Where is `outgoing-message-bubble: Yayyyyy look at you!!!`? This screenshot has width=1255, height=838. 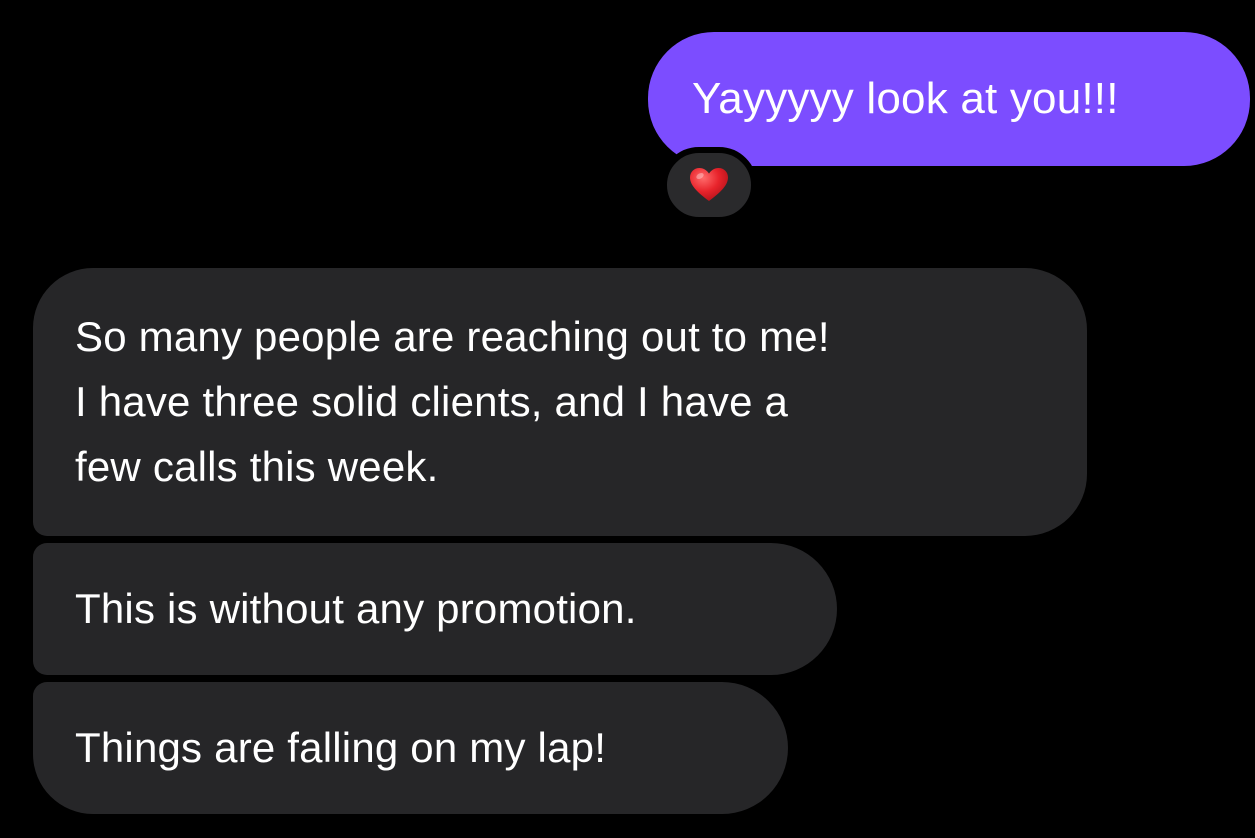 outgoing-message-bubble: Yayyyyy look at you!!! is located at coordinates (949, 99).